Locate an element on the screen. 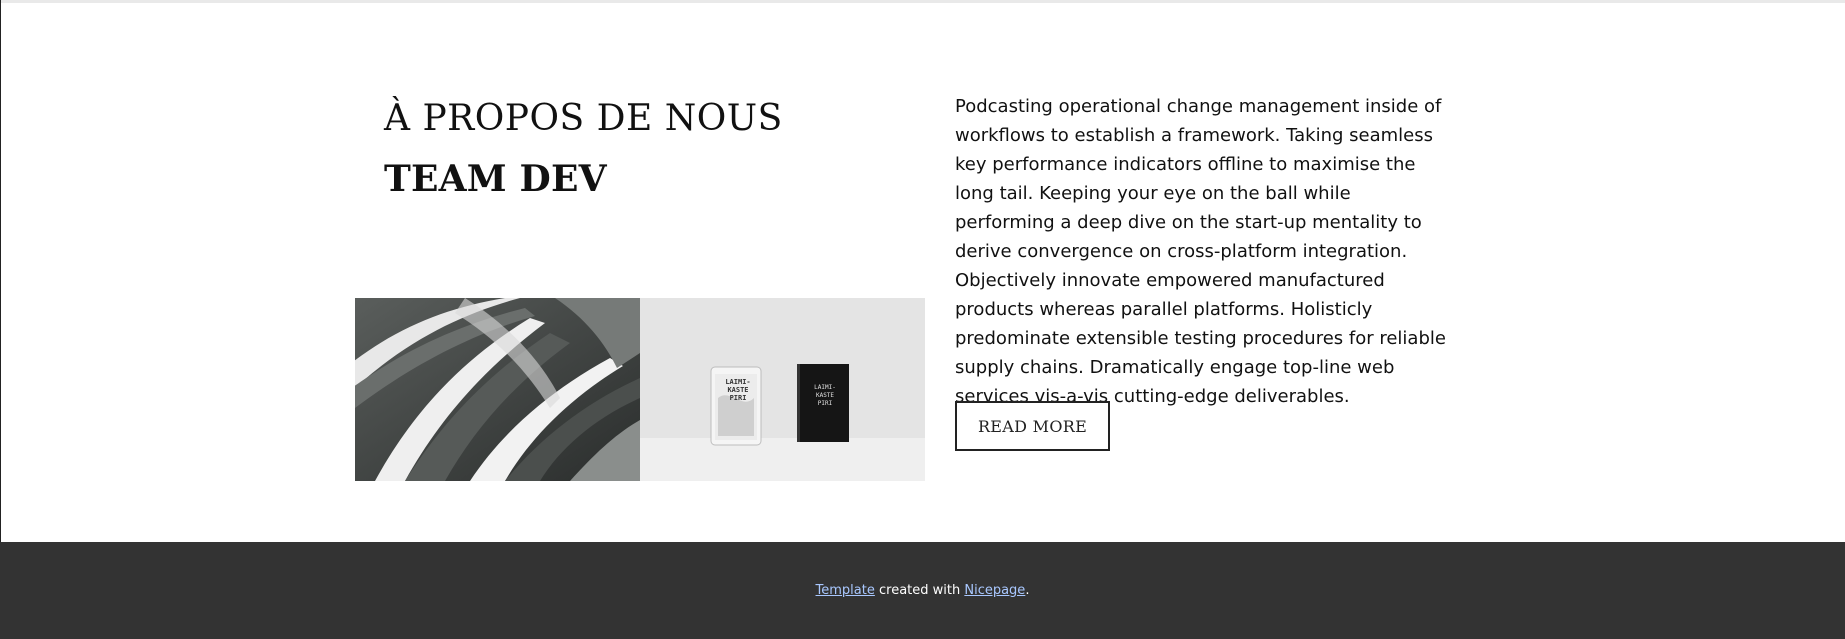 The height and width of the screenshot is (639, 1845). about-title: À PROPOS DE NOUS is located at coordinates (583, 118).